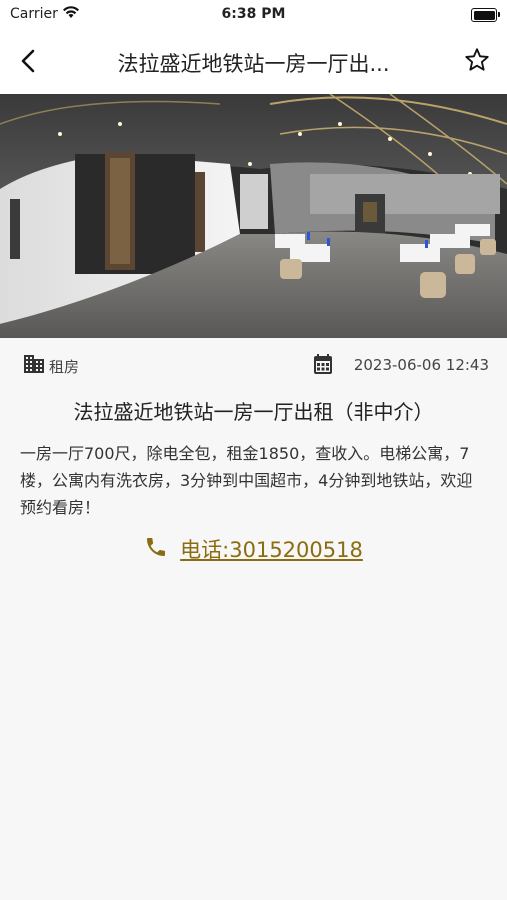 This screenshot has width=507, height=900. I want to click on phone-contact: 电话:3015200518, so click(253, 549).